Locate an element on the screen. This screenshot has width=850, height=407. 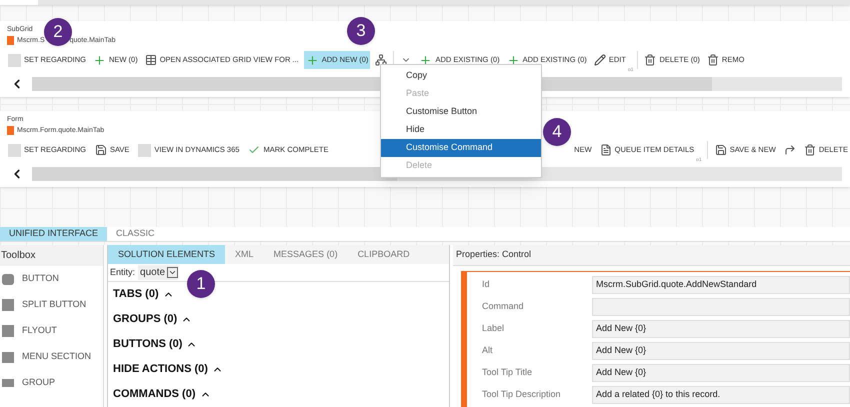
property-label: Tool Tip Description is located at coordinates (522, 394).